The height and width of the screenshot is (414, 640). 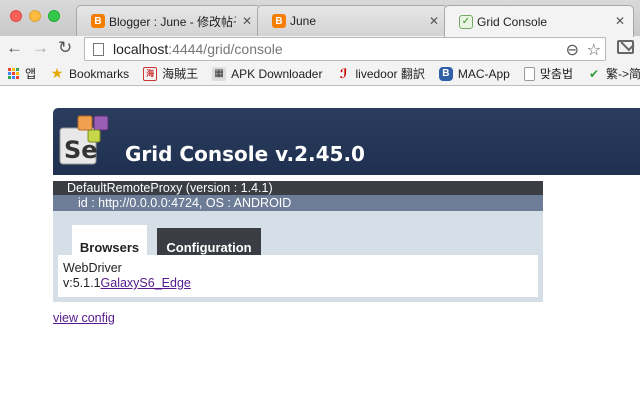 What do you see at coordinates (65, 48) in the screenshot?
I see `reload-icon: ↻` at bounding box center [65, 48].